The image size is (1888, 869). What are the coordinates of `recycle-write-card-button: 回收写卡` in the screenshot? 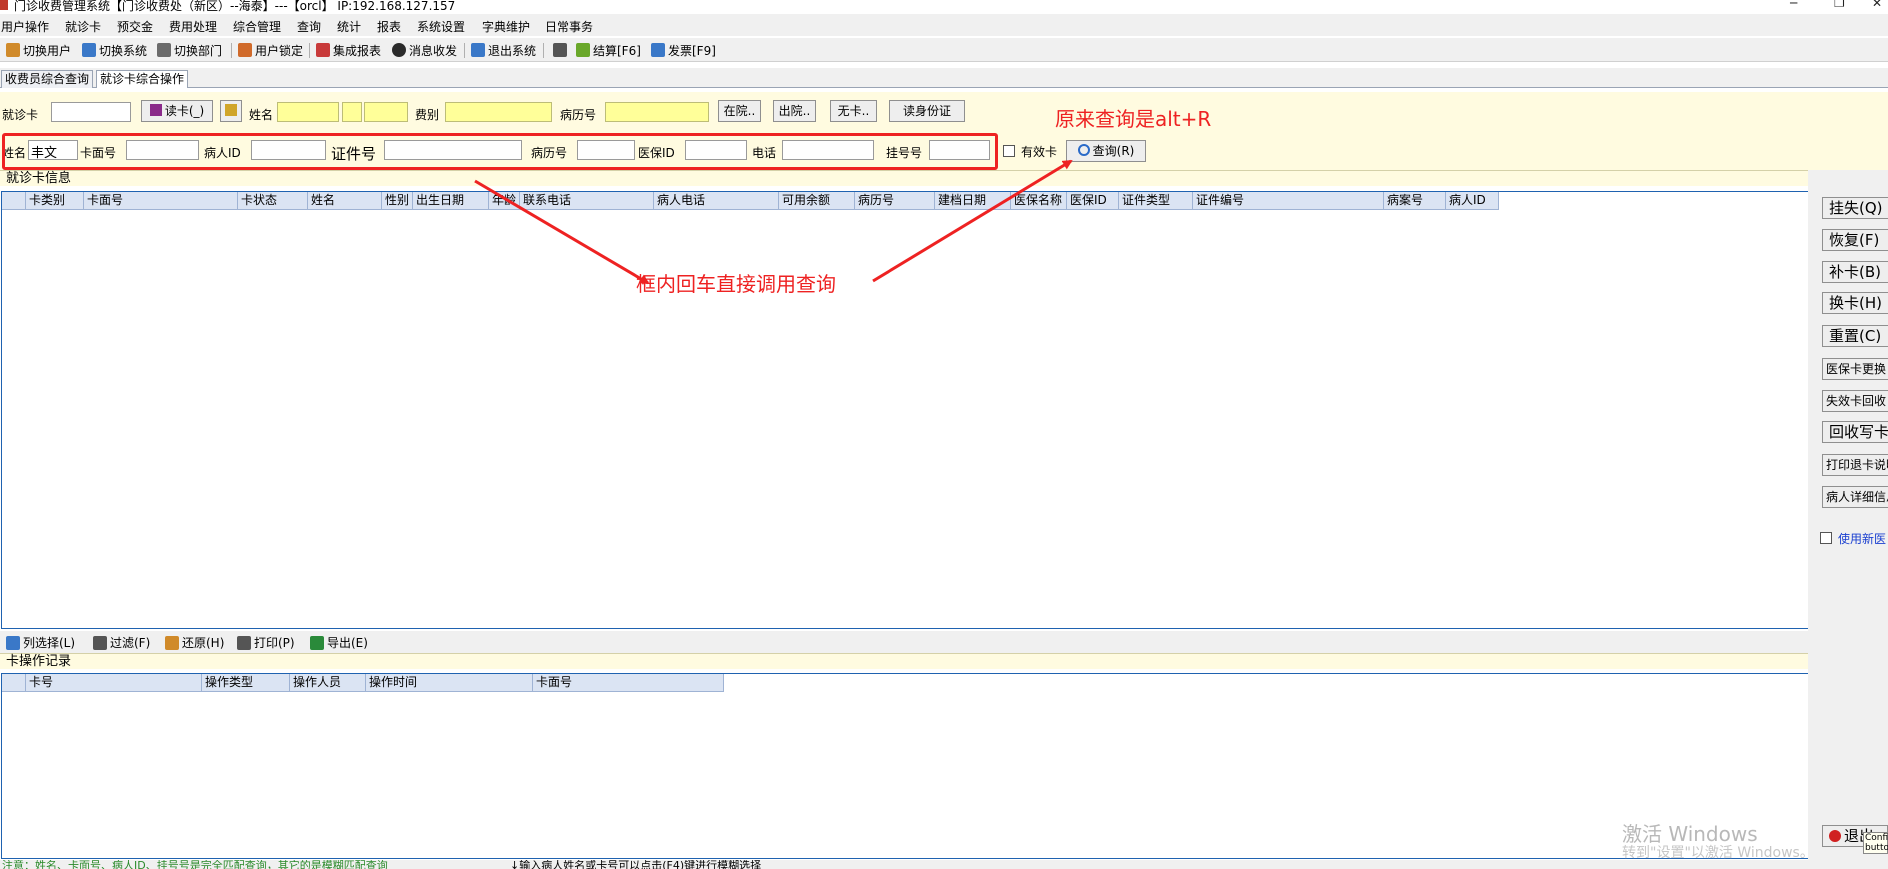 It's located at (1855, 432).